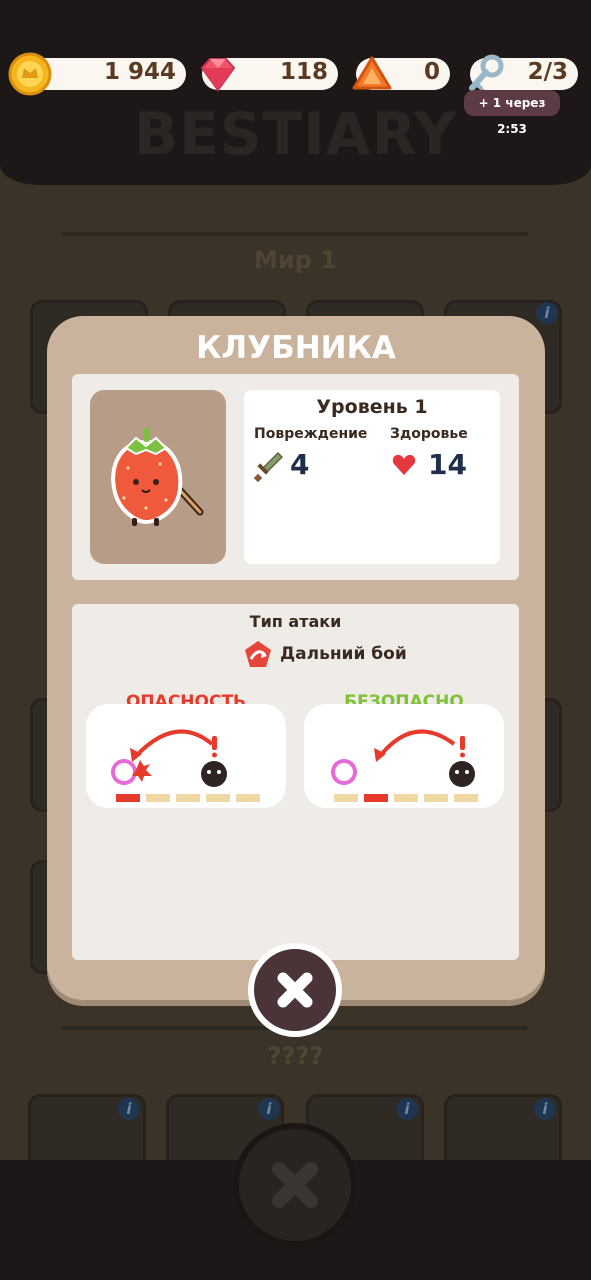 The height and width of the screenshot is (1280, 591). Describe the element at coordinates (295, 621) in the screenshot. I see `attack-type-title: Тип атаки` at that location.